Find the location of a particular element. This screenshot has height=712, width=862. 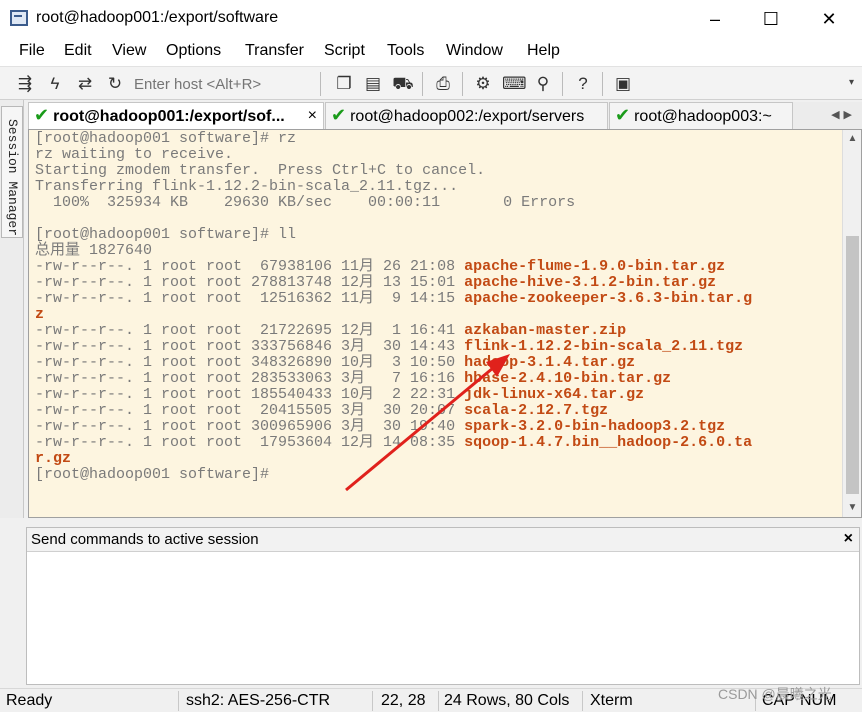

paste-icon: ▤ is located at coordinates (373, 84).